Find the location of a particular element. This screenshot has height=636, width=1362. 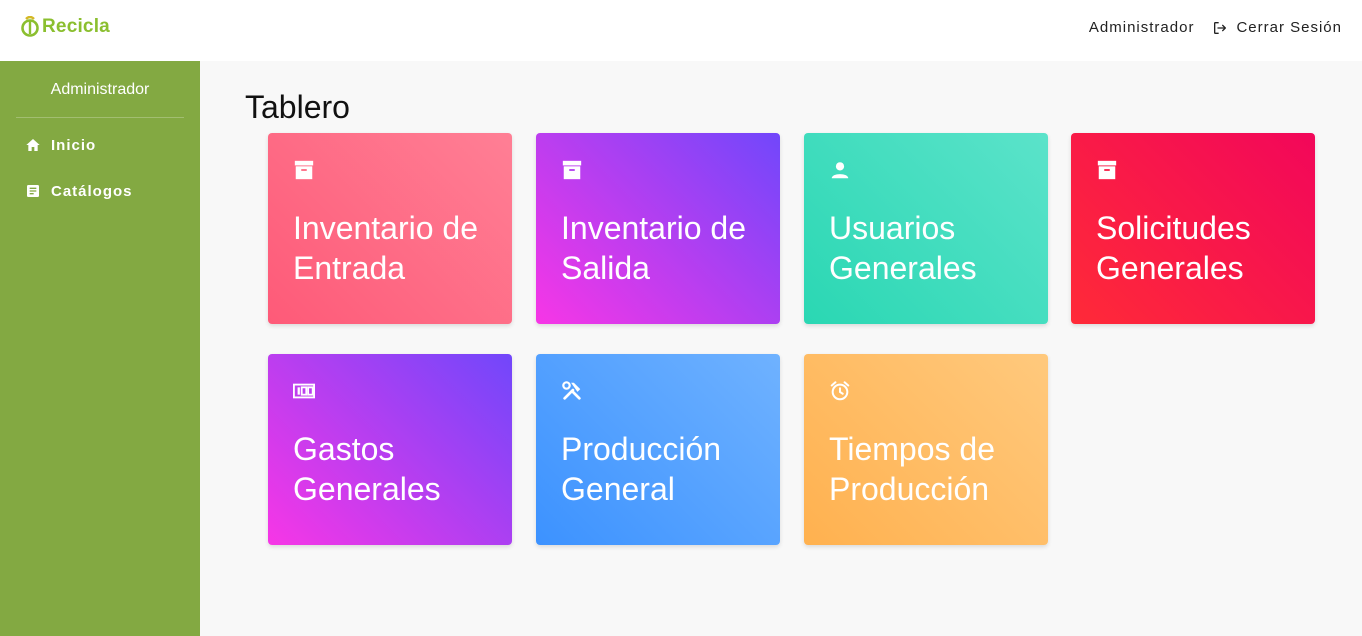

sidebar-item-catalogos: Catálogos is located at coordinates (100, 191).